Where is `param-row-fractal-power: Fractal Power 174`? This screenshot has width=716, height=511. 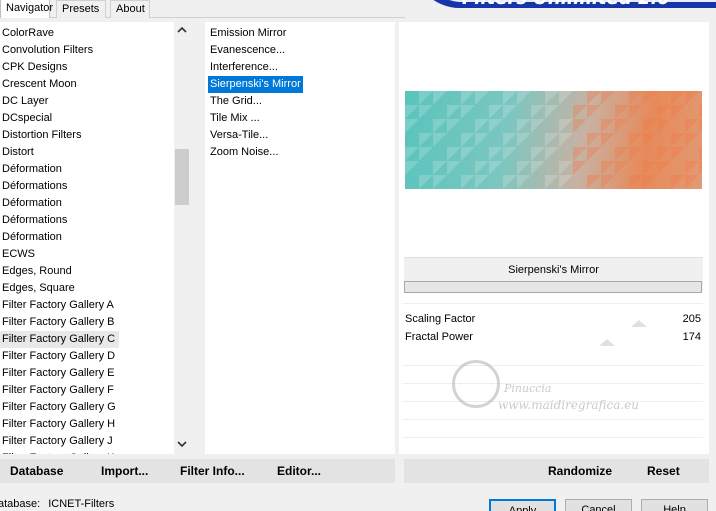
param-row-fractal-power: Fractal Power 174 is located at coordinates (553, 337).